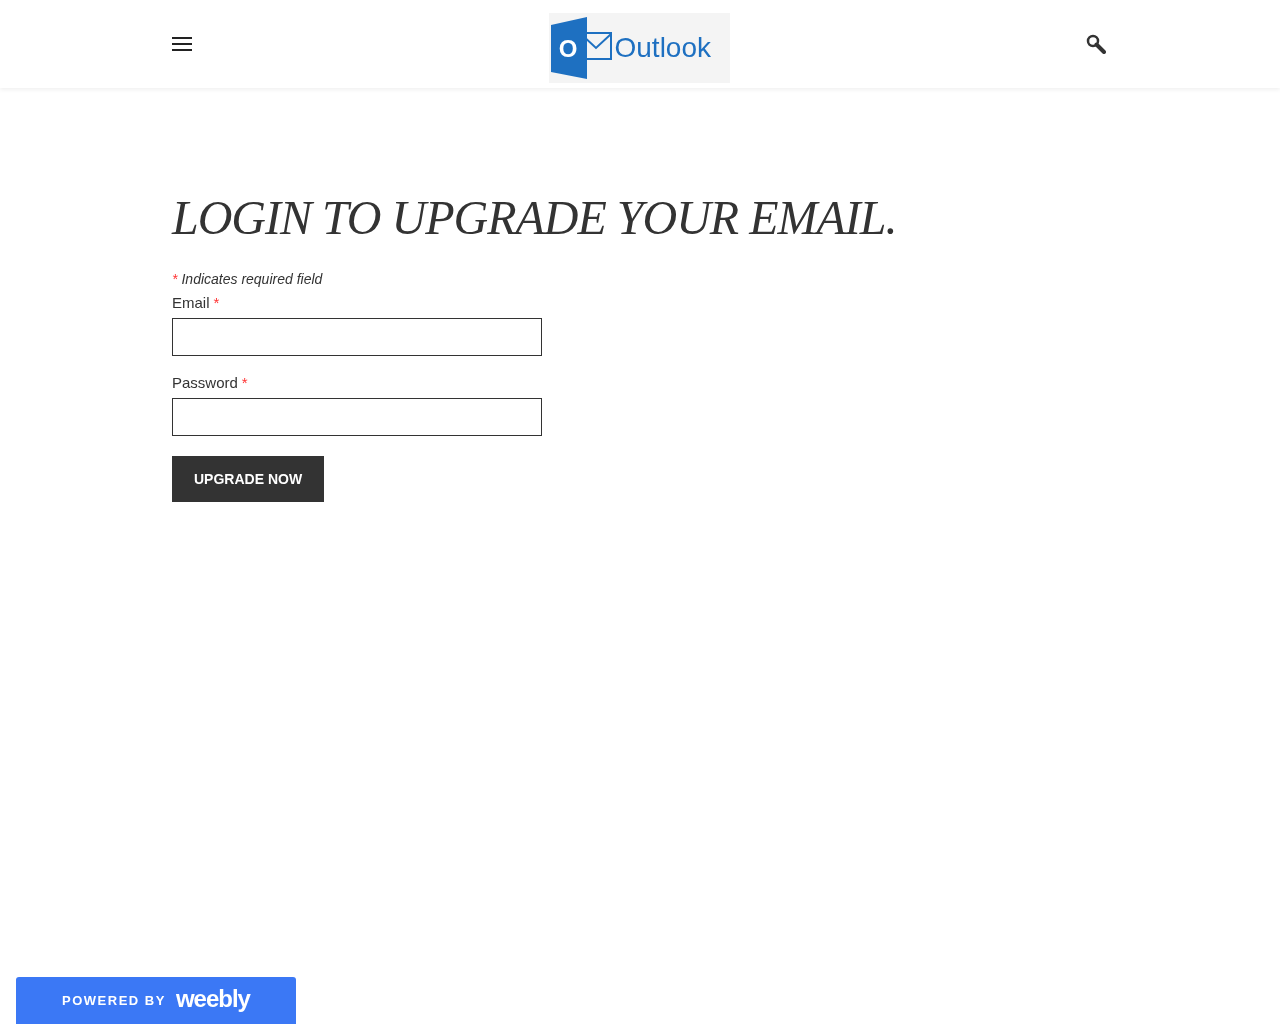  I want to click on field-label: Email, so click(191, 302).